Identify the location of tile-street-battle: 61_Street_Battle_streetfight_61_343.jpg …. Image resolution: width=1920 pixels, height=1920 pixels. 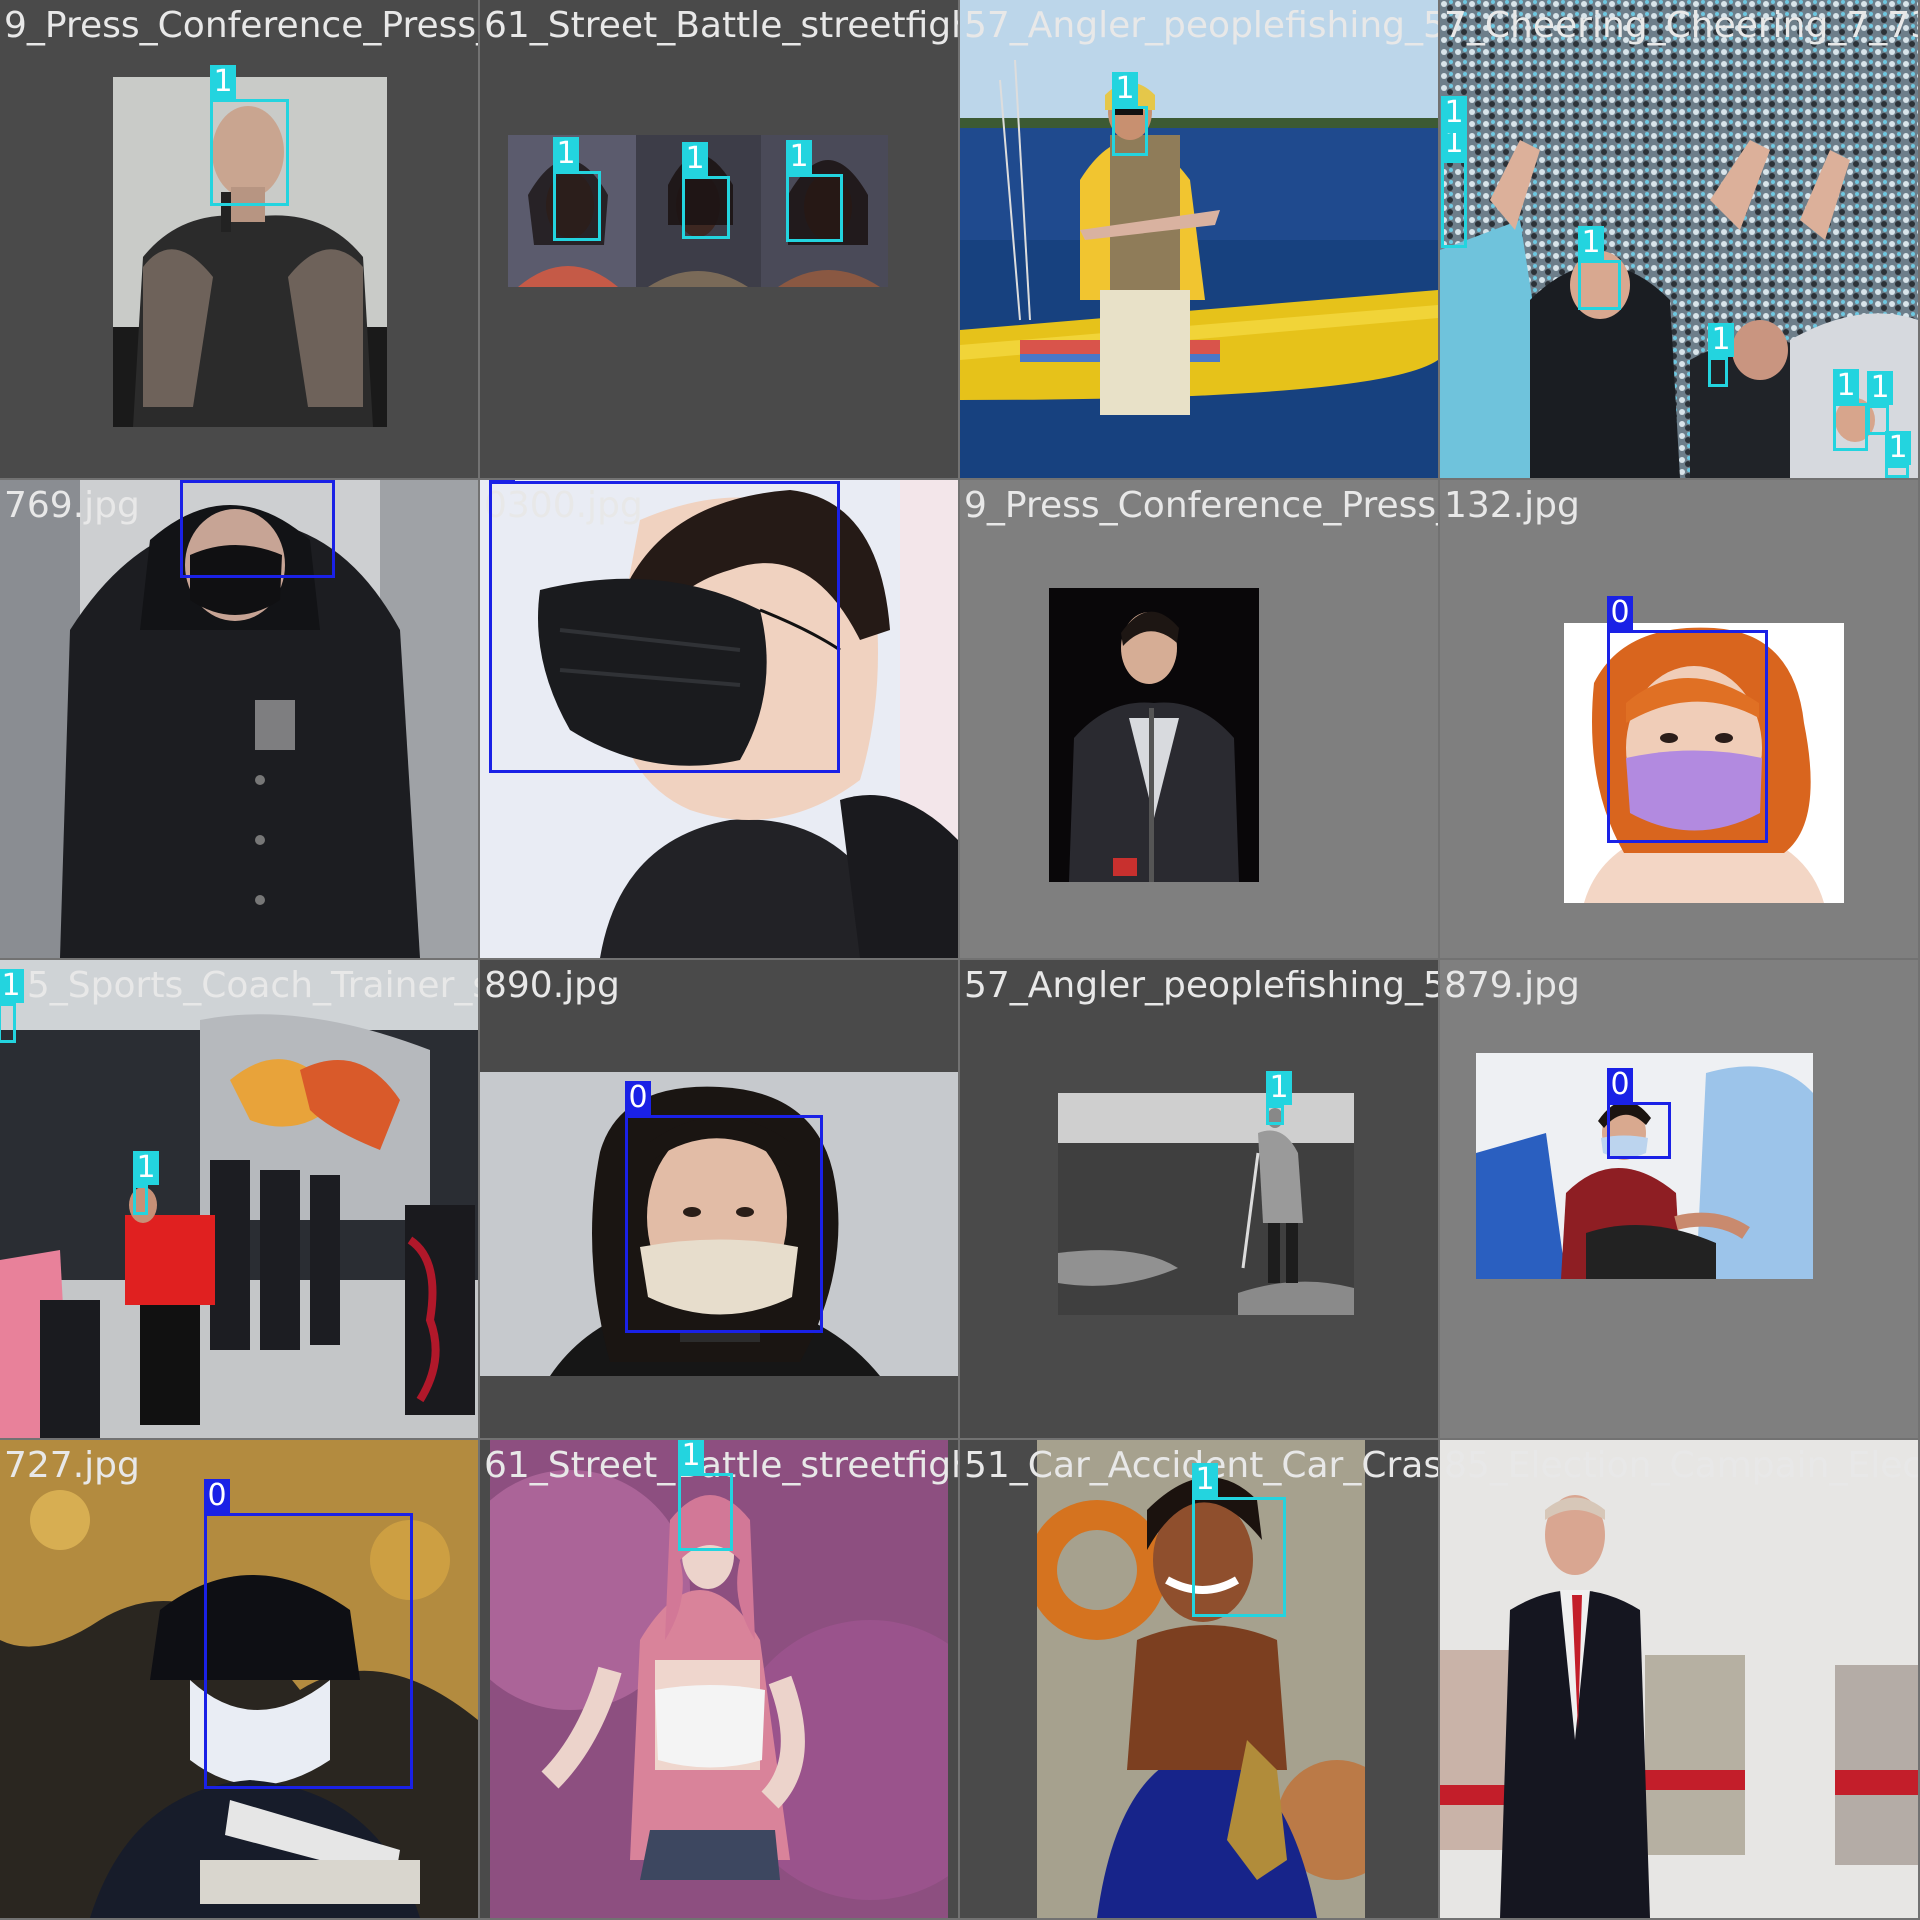
(719, 239).